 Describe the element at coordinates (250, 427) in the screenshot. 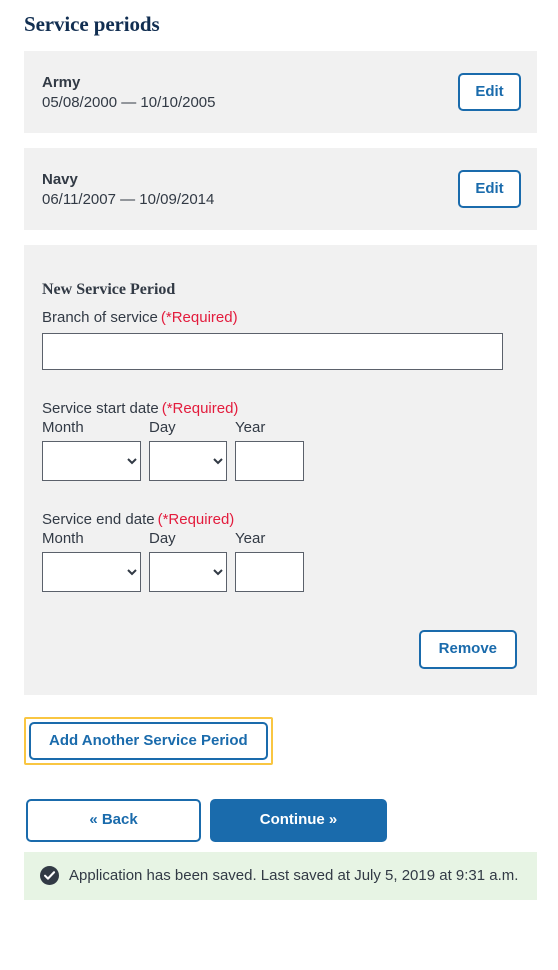

I see `start-year-label: Year` at that location.